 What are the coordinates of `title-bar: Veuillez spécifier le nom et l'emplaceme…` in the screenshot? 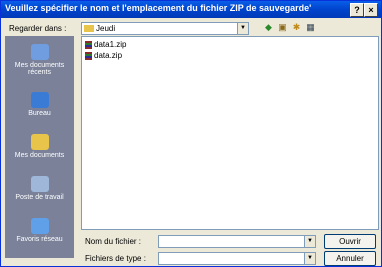 It's located at (191, 9).